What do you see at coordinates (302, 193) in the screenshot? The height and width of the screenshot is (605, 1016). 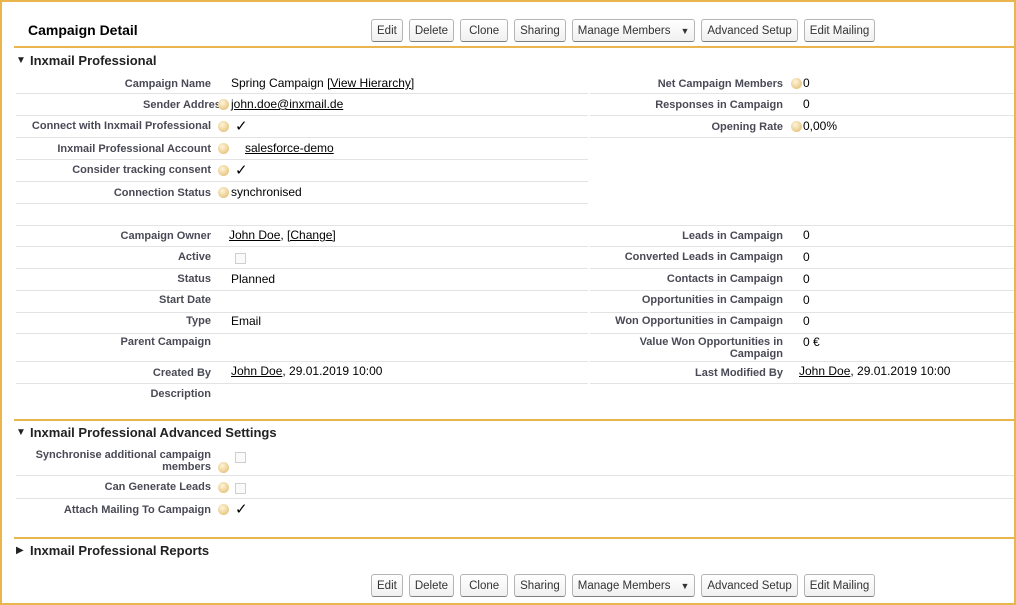 I see `field-row: Connection Status synchronised` at bounding box center [302, 193].